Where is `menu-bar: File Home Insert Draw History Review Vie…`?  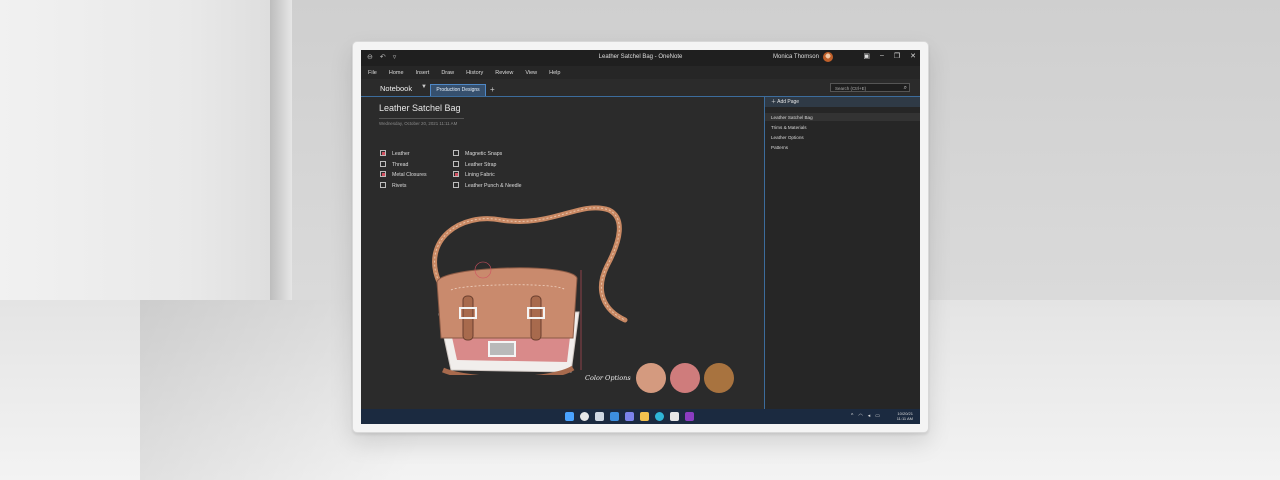
menu-bar: File Home Insert Draw History Review Vie… is located at coordinates (640, 72).